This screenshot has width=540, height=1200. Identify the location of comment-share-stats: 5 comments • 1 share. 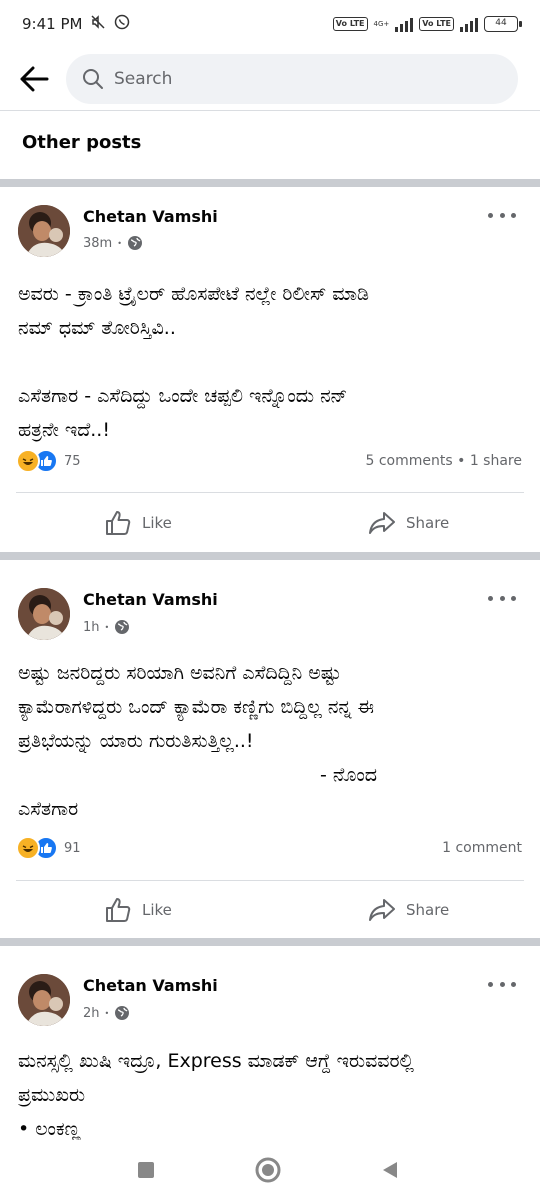
(444, 461).